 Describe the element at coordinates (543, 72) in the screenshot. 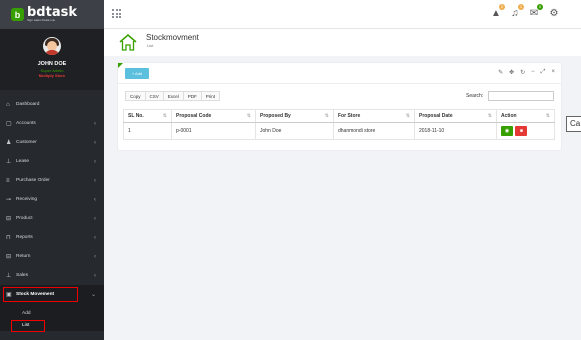

I see `expand-icon: ⤢` at that location.